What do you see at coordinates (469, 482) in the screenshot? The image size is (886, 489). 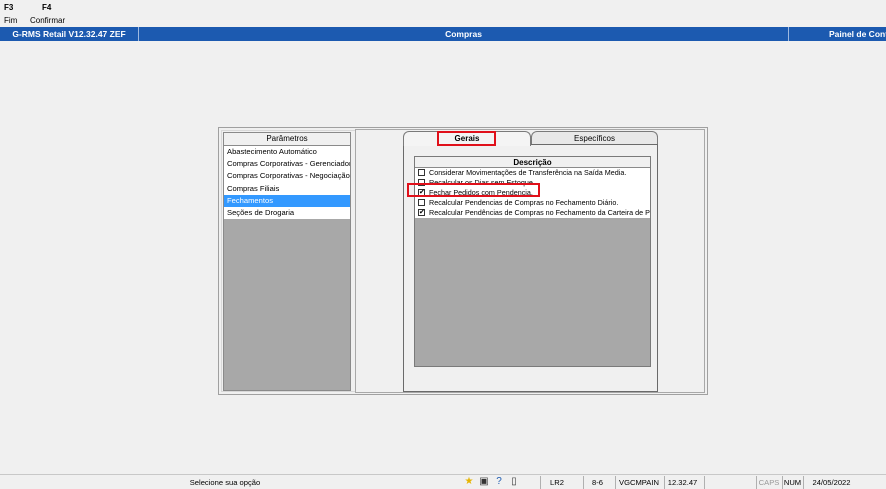 I see `star-icon: ★` at bounding box center [469, 482].